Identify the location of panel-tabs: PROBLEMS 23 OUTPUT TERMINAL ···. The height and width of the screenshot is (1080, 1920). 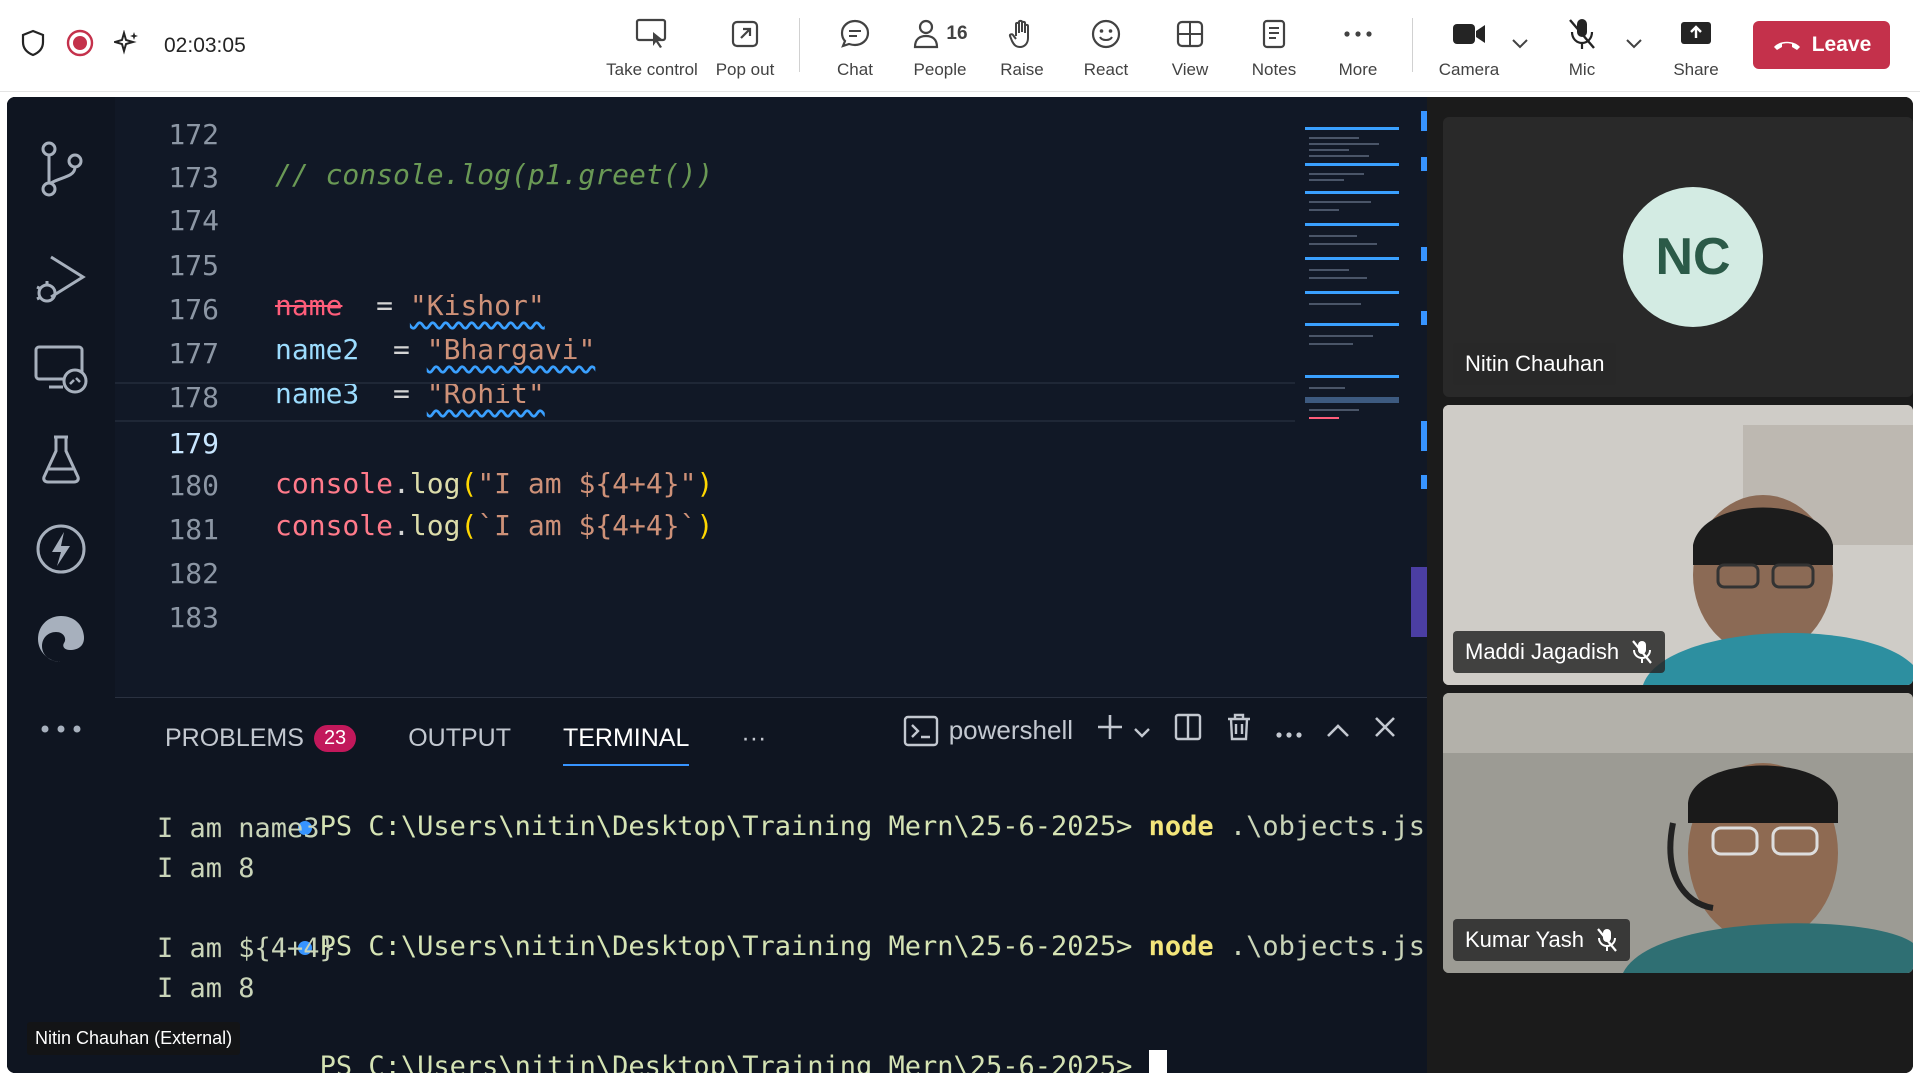
(465, 742).